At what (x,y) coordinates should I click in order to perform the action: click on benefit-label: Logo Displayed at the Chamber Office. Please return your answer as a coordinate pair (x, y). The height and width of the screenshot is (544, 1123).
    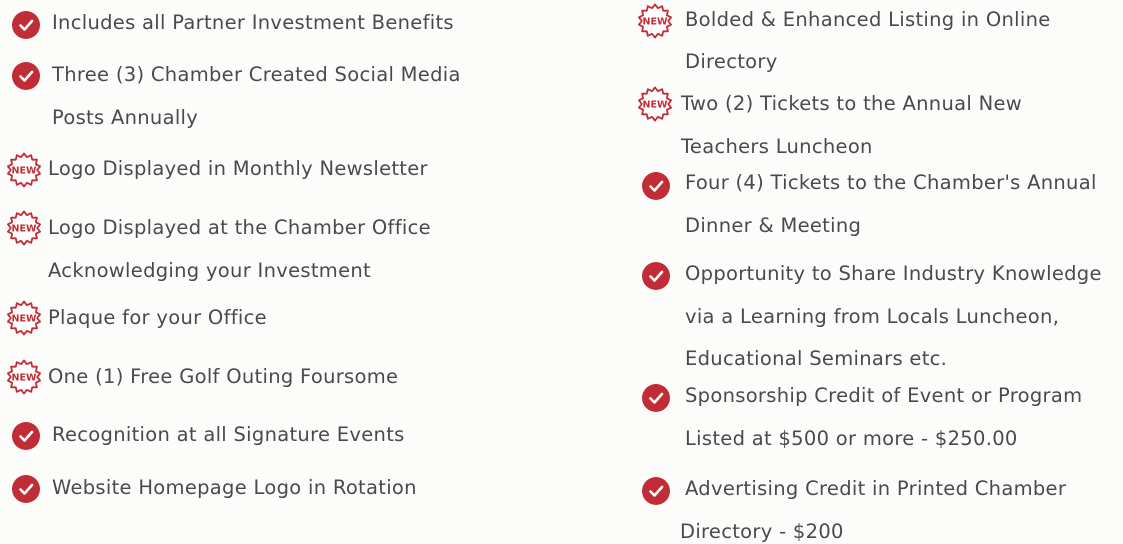
    Looking at the image, I should click on (239, 227).